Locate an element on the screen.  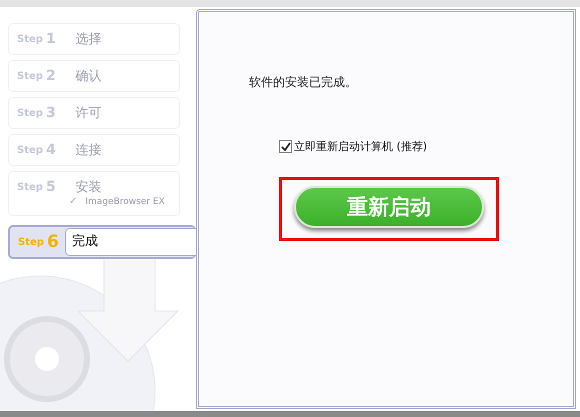
step-label: 许可 is located at coordinates (89, 113).